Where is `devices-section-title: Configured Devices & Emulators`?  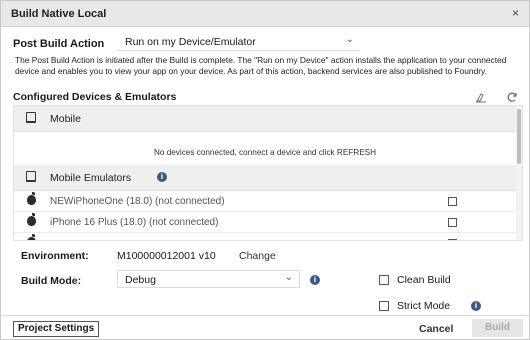 devices-section-title: Configured Devices & Emulators is located at coordinates (95, 97).